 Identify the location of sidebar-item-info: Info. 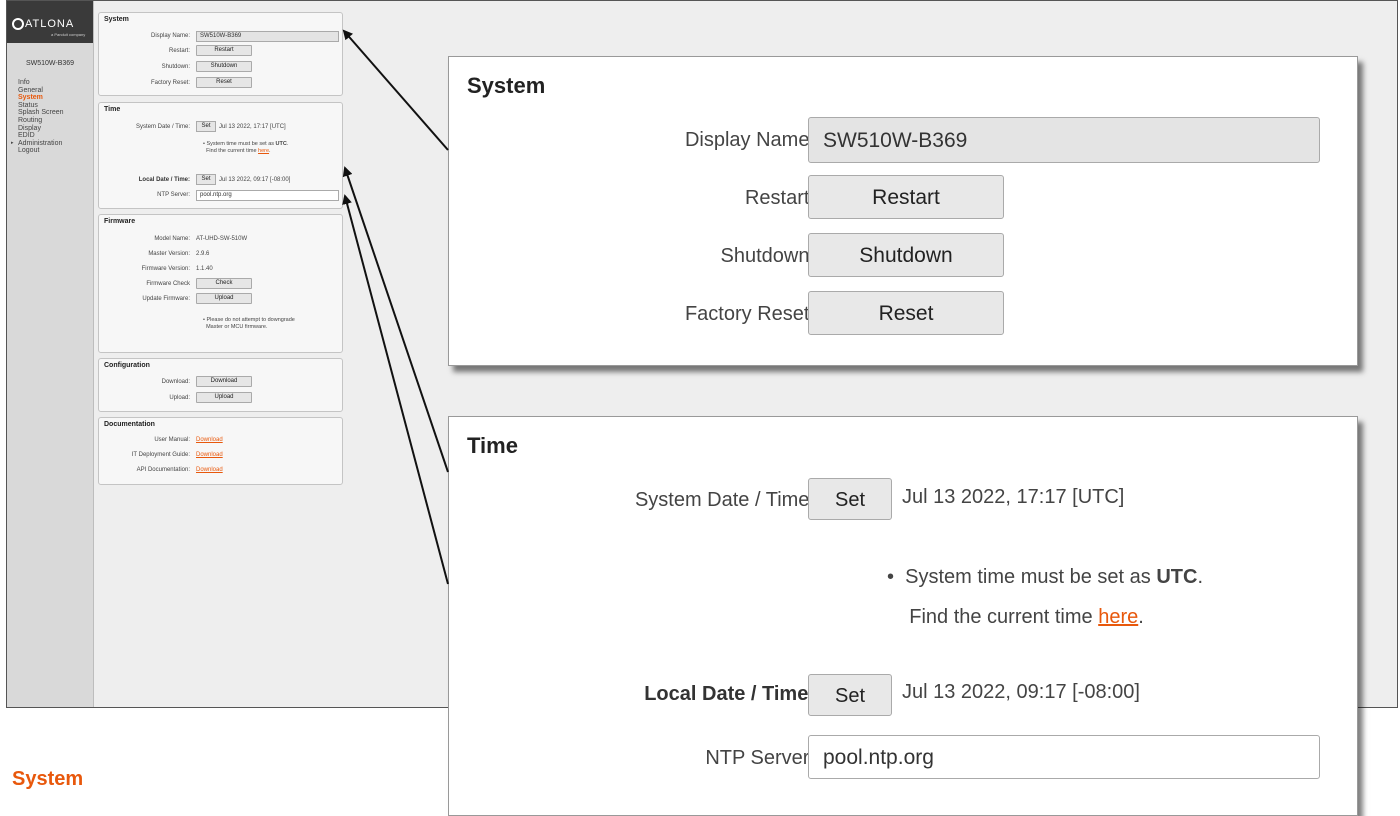
(41, 83).